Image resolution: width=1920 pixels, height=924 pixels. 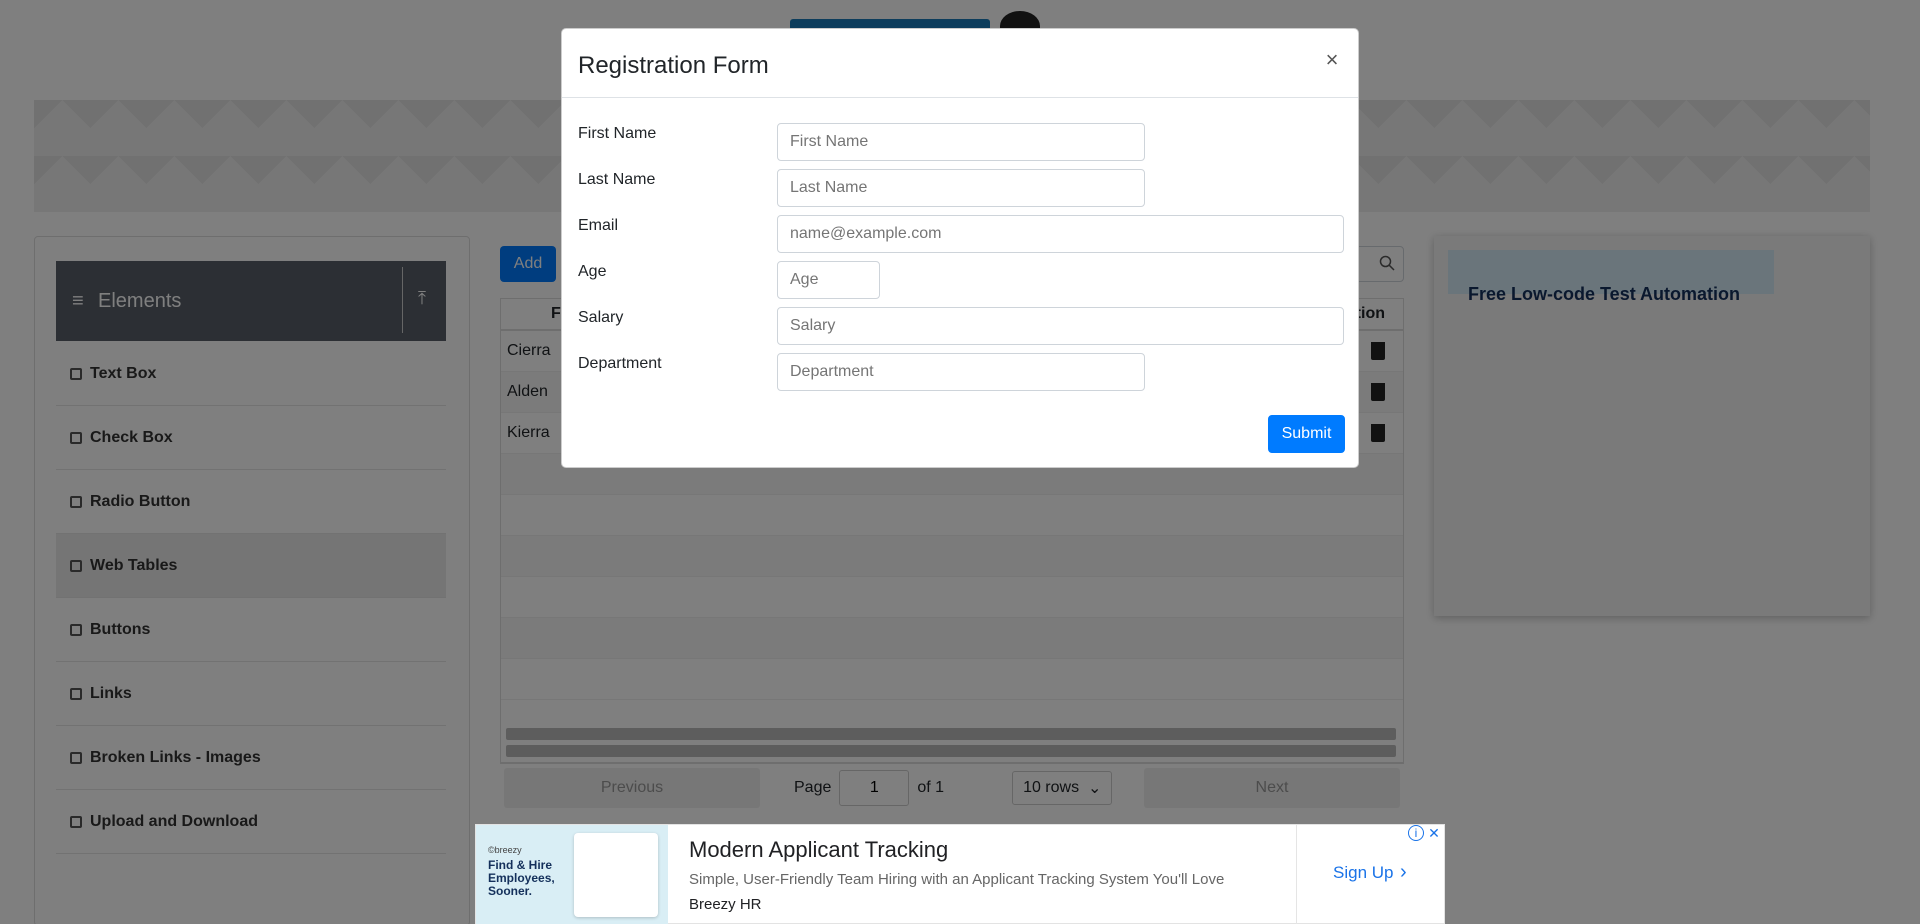 What do you see at coordinates (1296, 874) in the screenshot?
I see `ad-divider` at bounding box center [1296, 874].